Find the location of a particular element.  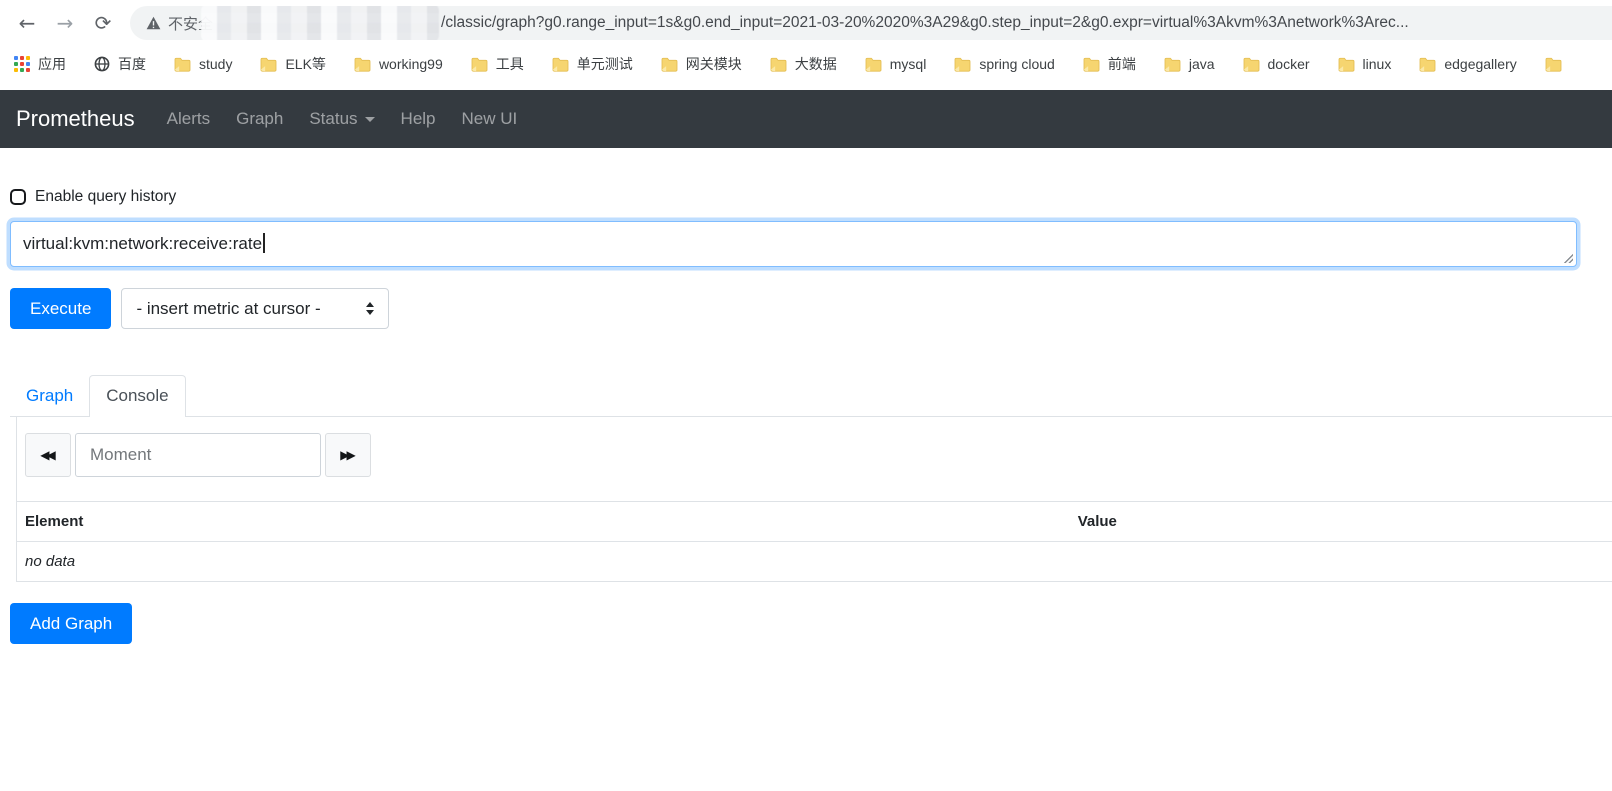

tab-graph: Graph is located at coordinates (49, 396).